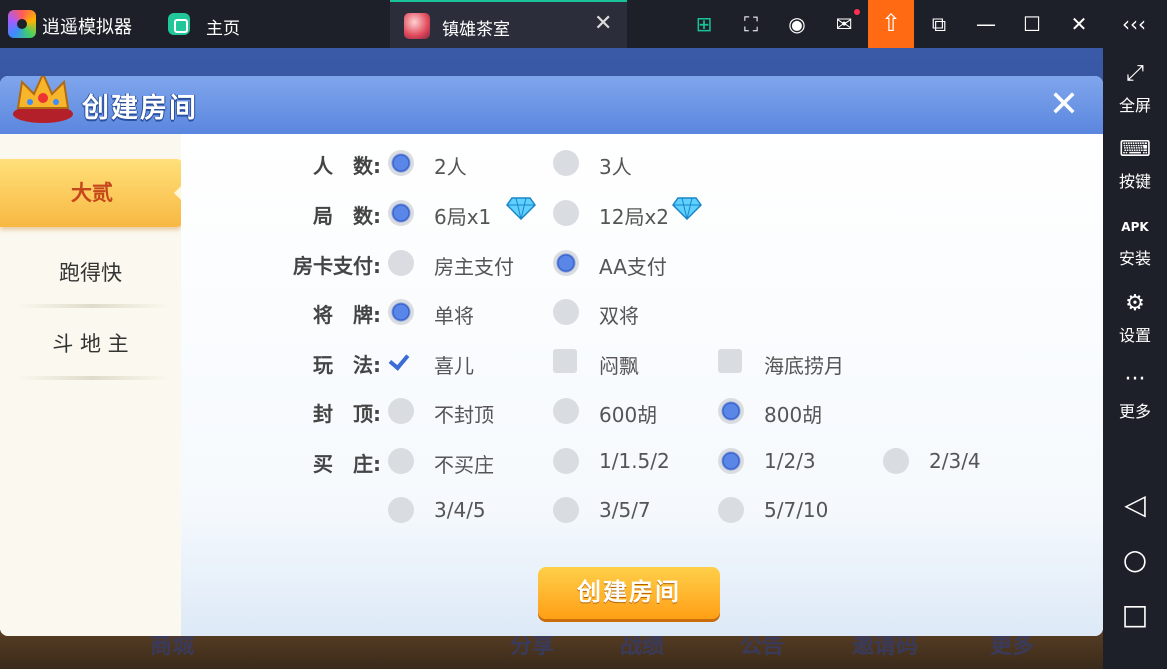  I want to click on dialog-title: 创建房间, so click(140, 108).